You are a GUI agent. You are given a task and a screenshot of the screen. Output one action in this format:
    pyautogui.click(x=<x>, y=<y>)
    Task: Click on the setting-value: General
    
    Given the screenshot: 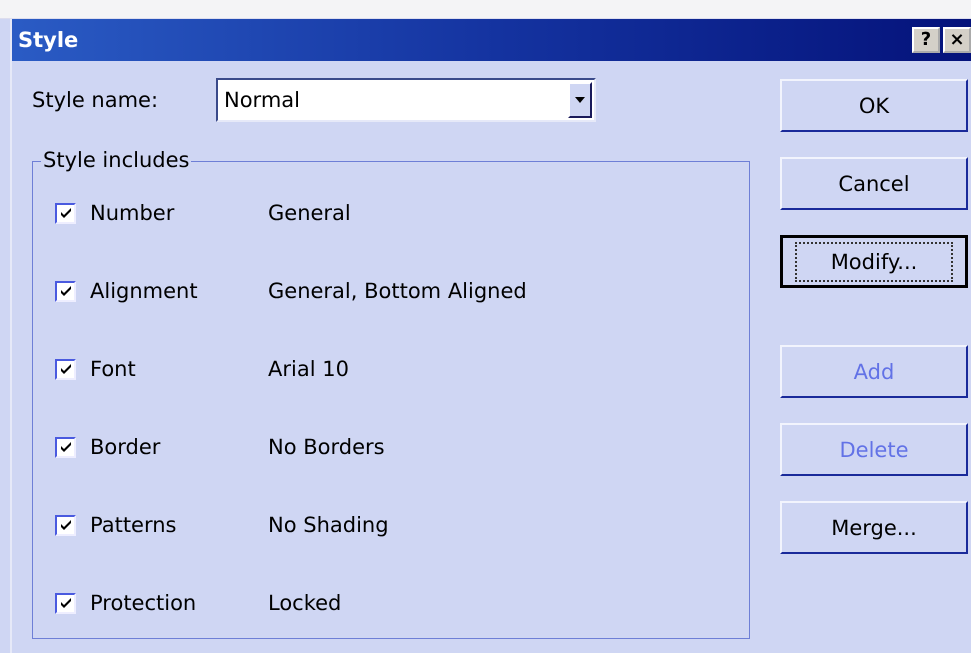 What is the action you would take?
    pyautogui.click(x=309, y=213)
    